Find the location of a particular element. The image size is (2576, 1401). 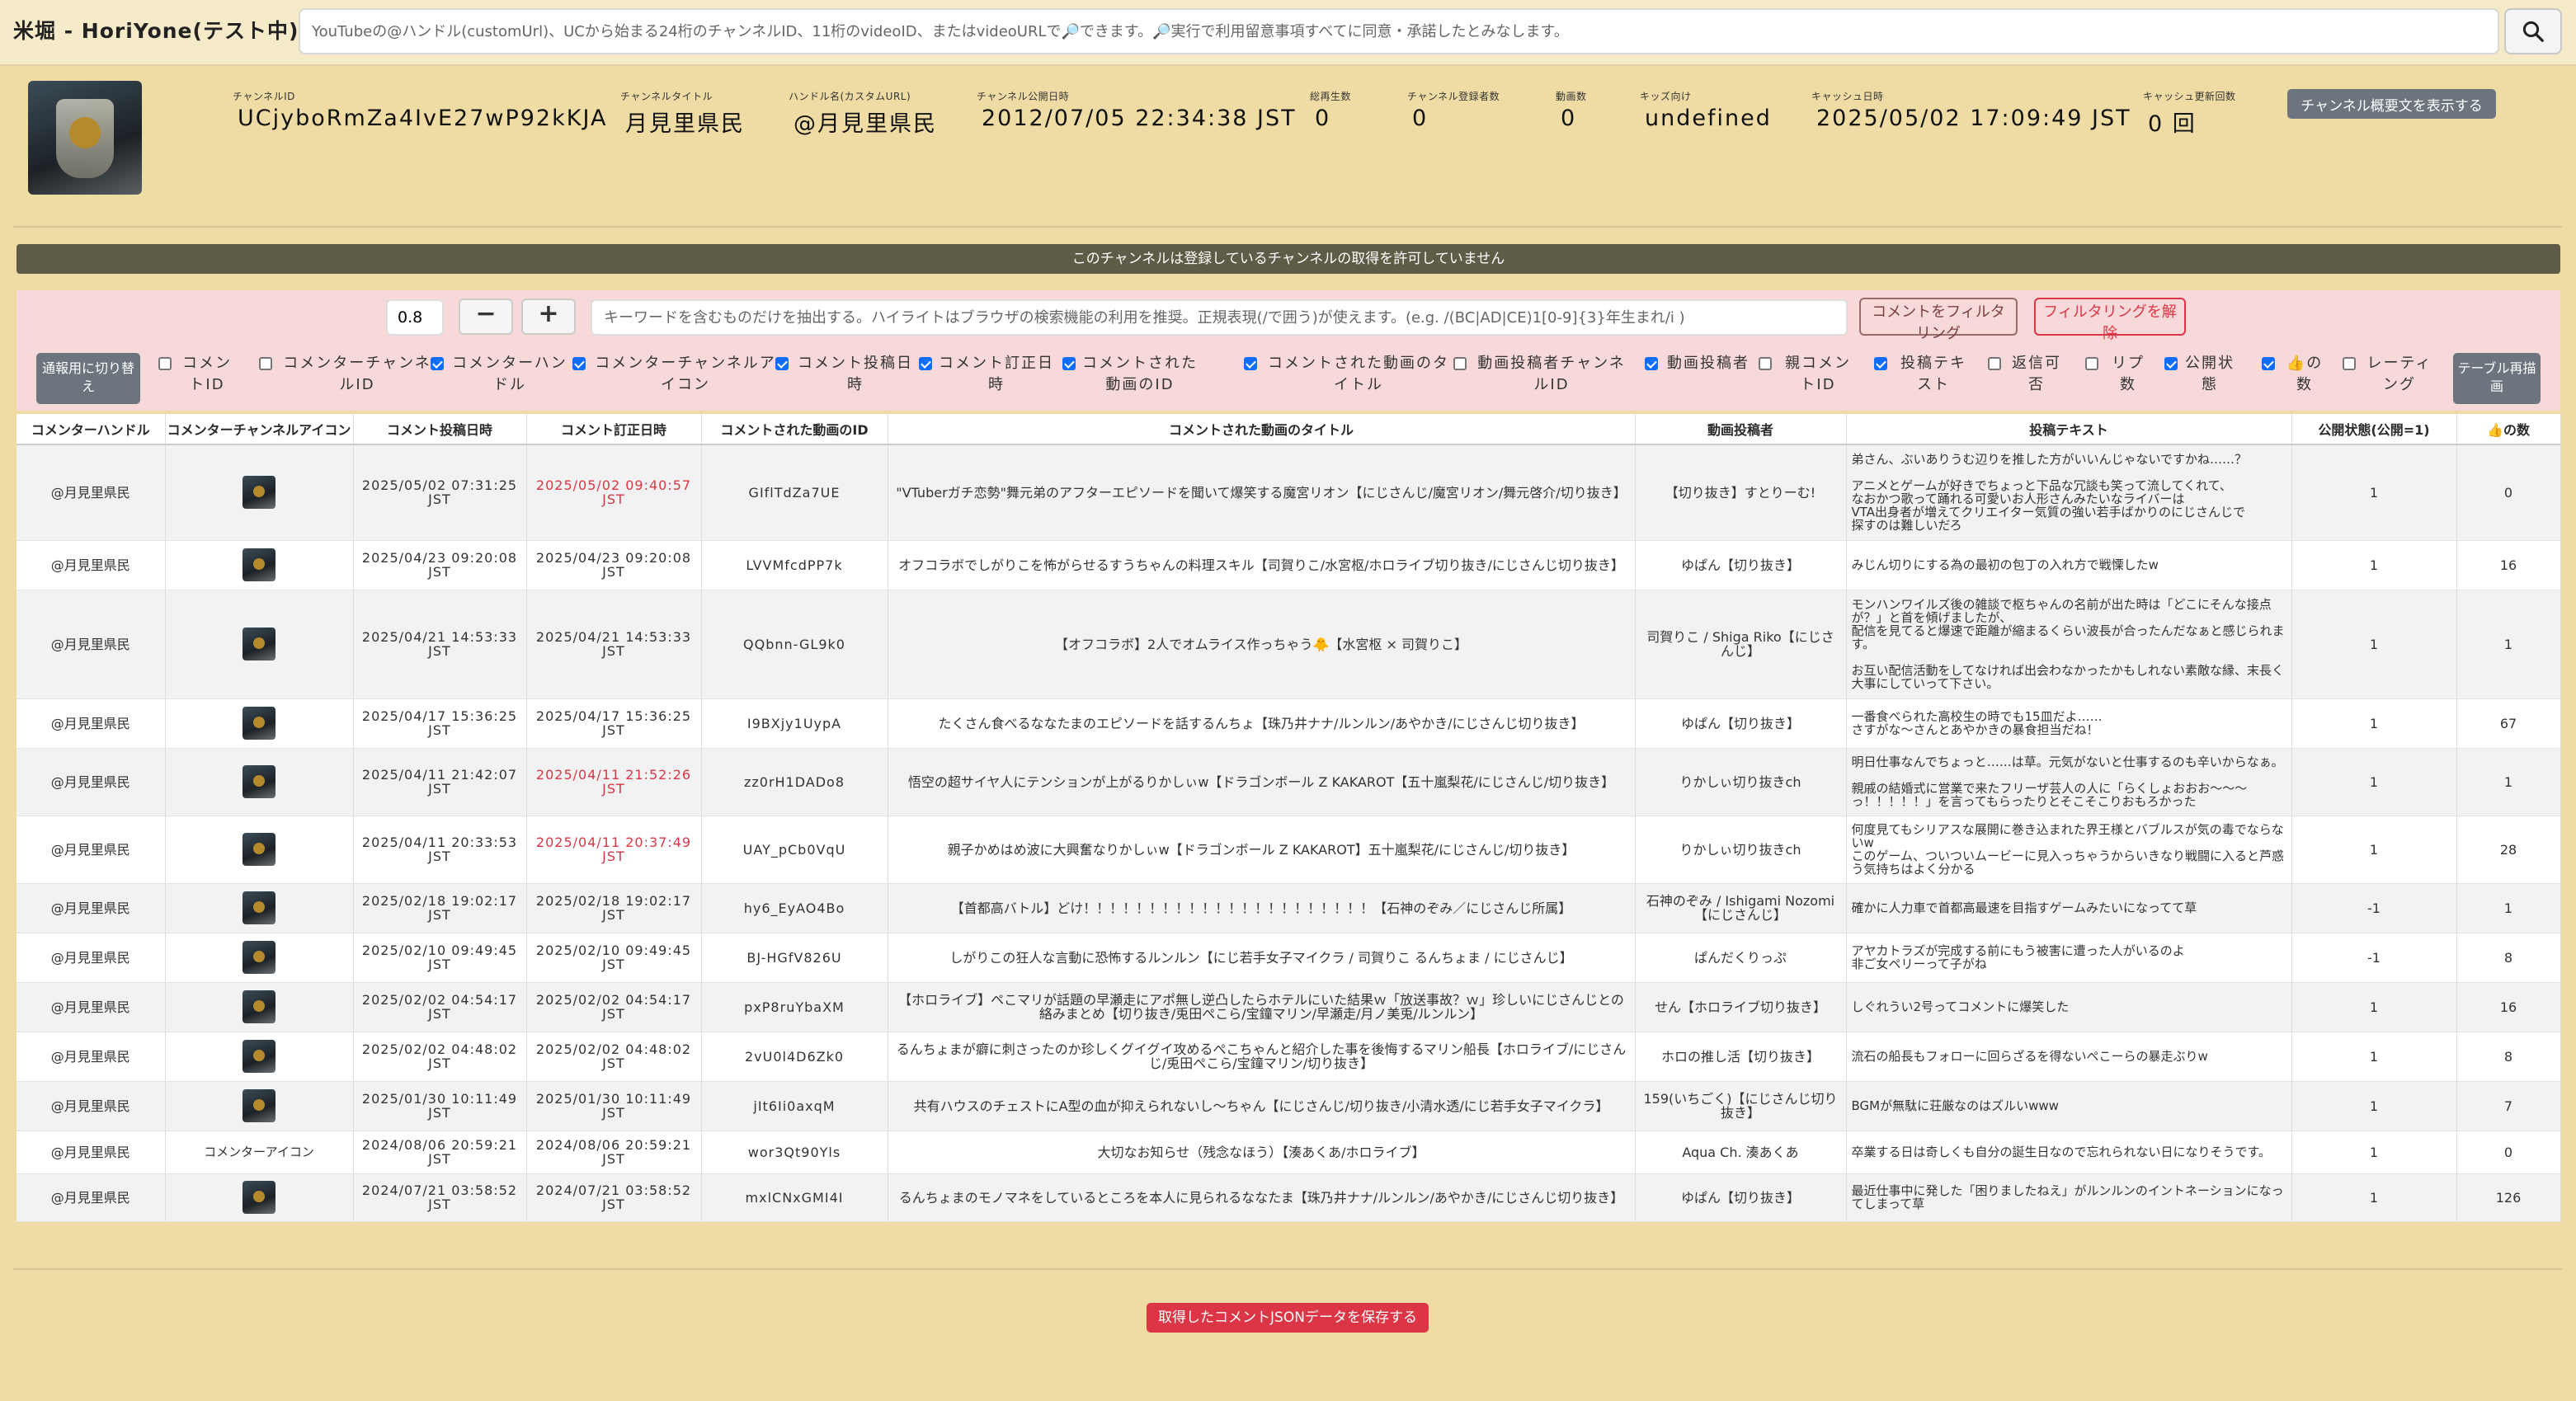

col-toggle-status is located at coordinates (2171, 363).